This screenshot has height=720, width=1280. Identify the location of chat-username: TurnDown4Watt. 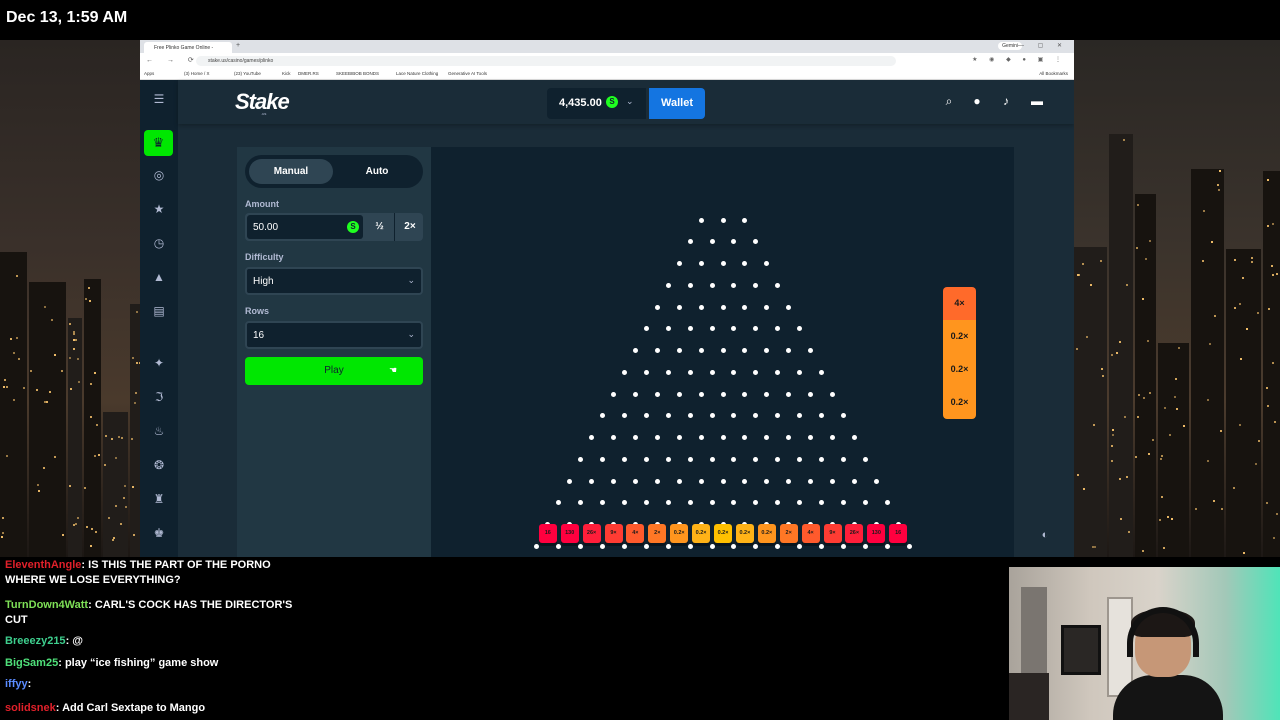
(46, 605).